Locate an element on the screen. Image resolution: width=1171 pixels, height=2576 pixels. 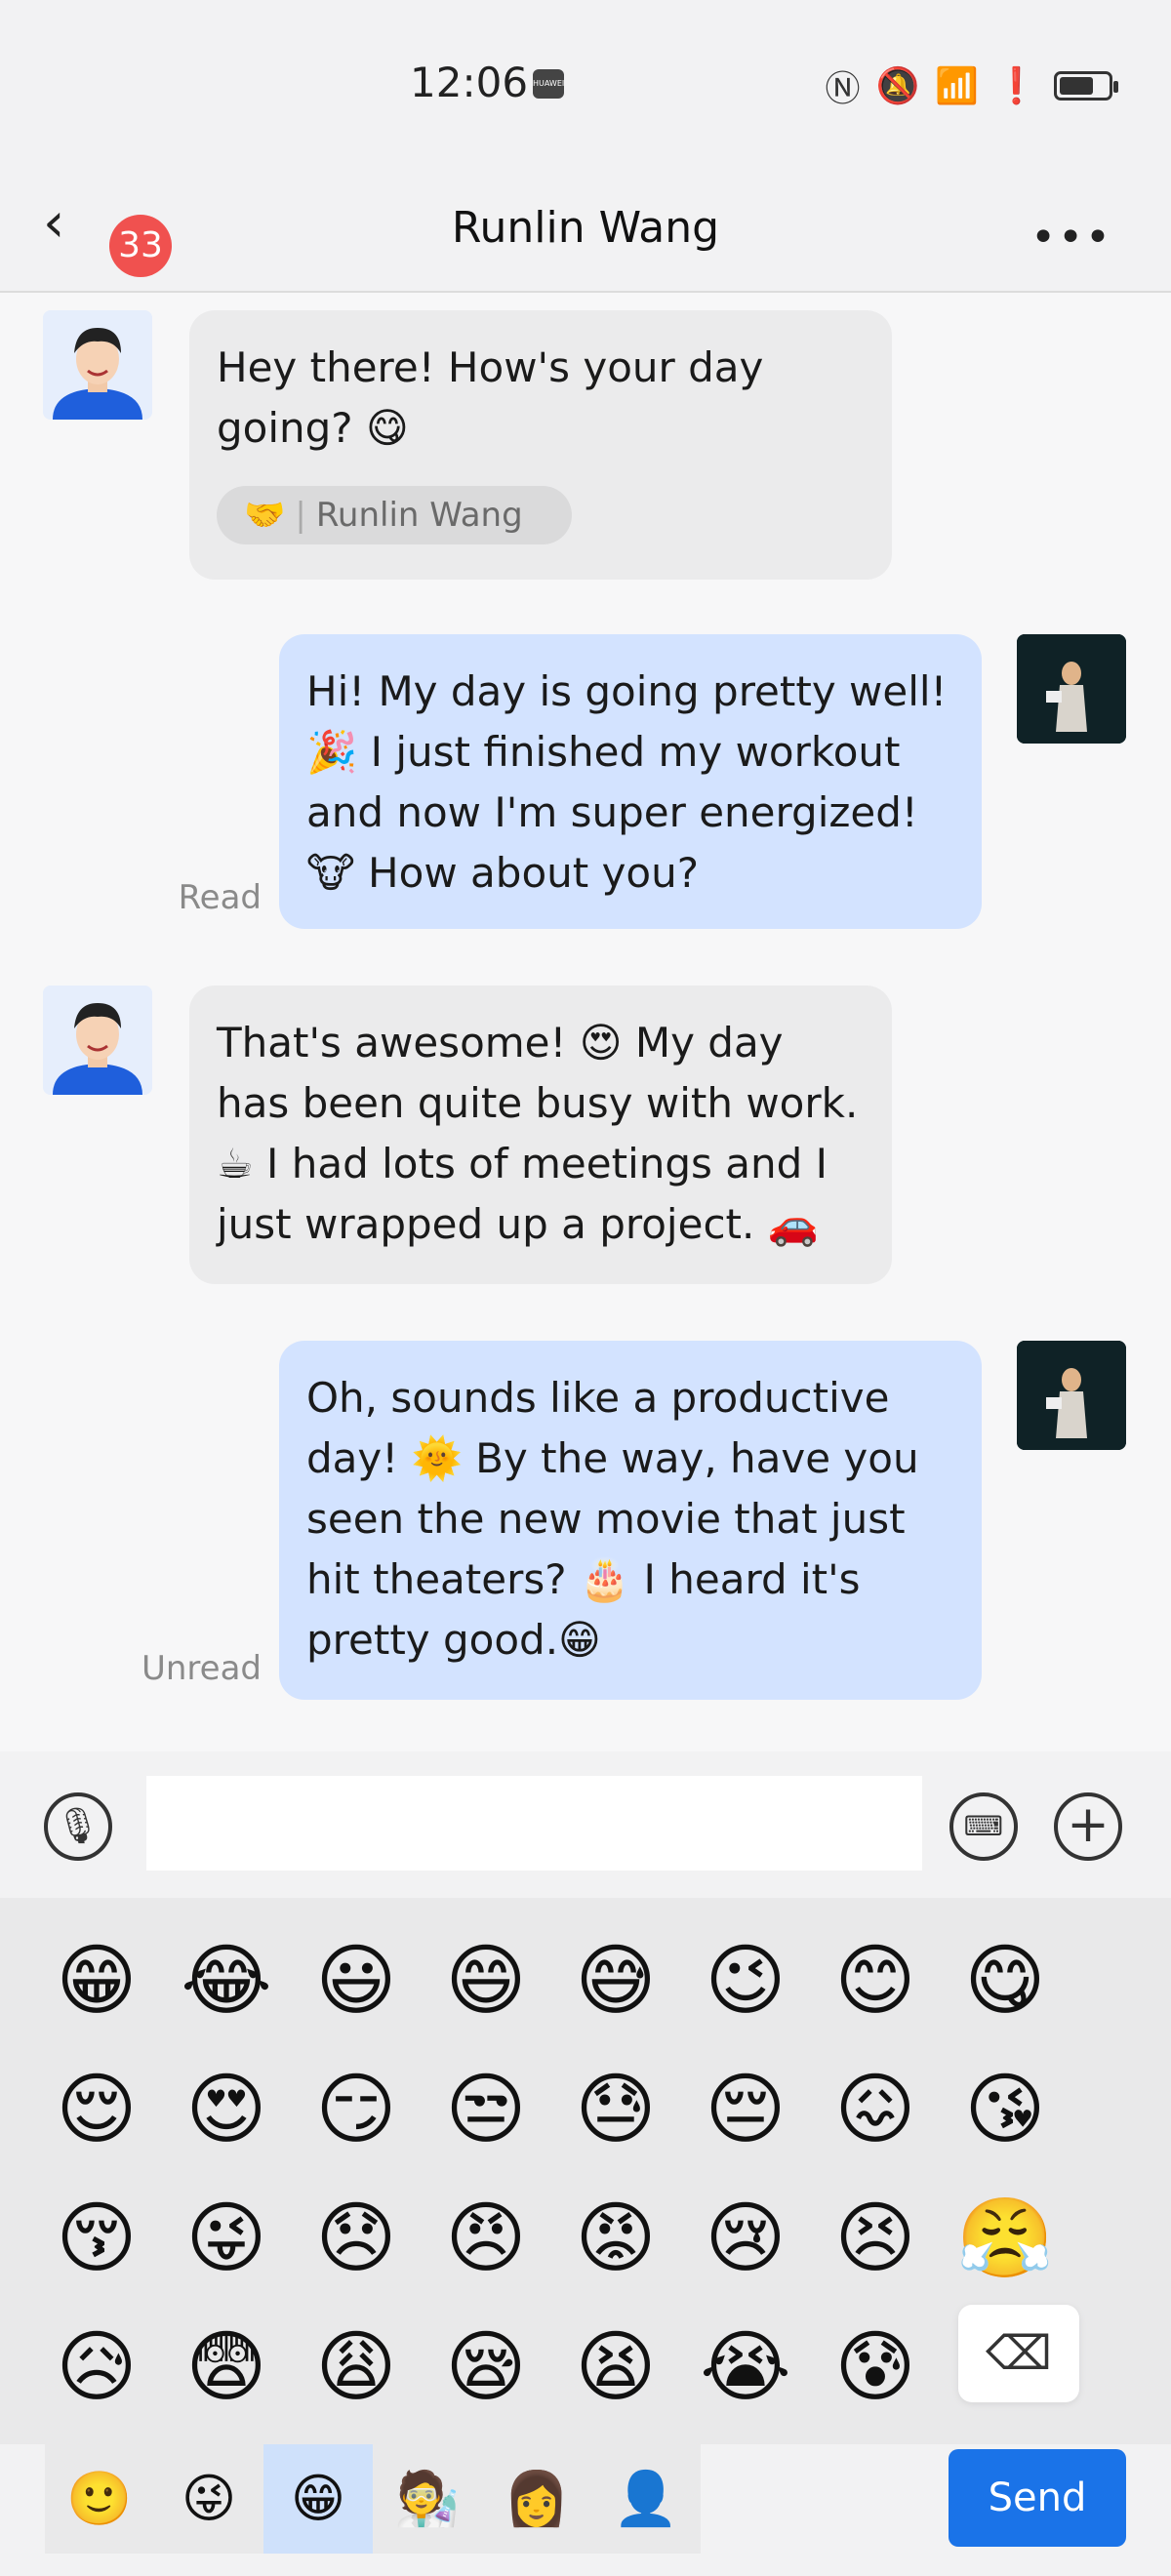
emoji-key: 😪 is located at coordinates (486, 2367).